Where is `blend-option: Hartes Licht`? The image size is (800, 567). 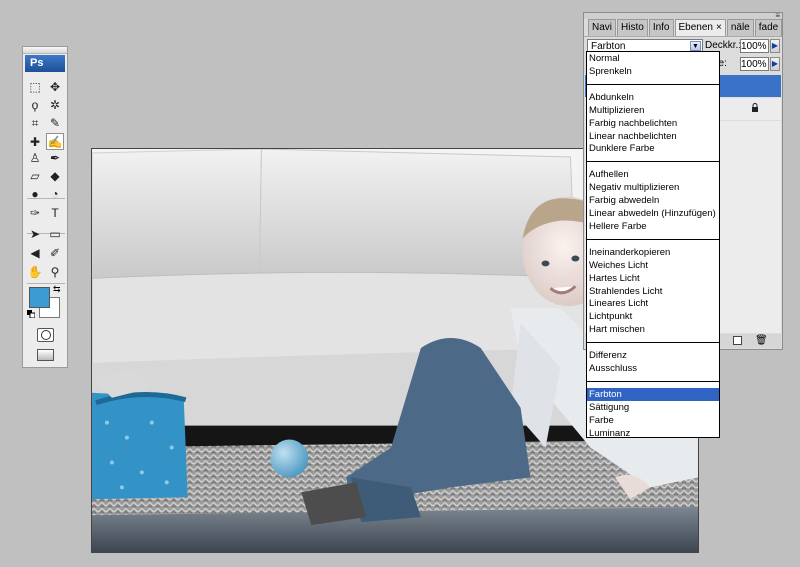 blend-option: Hartes Licht is located at coordinates (653, 278).